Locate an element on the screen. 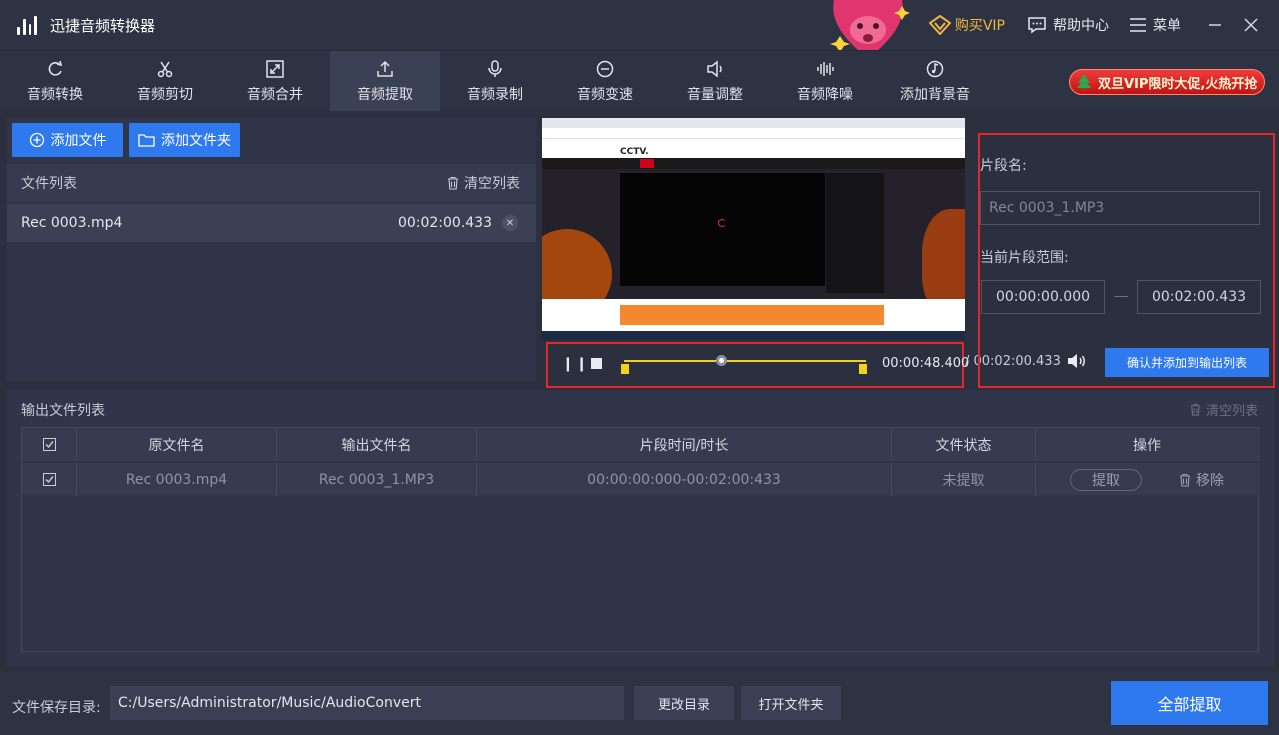  refresh-icon is located at coordinates (55, 68).